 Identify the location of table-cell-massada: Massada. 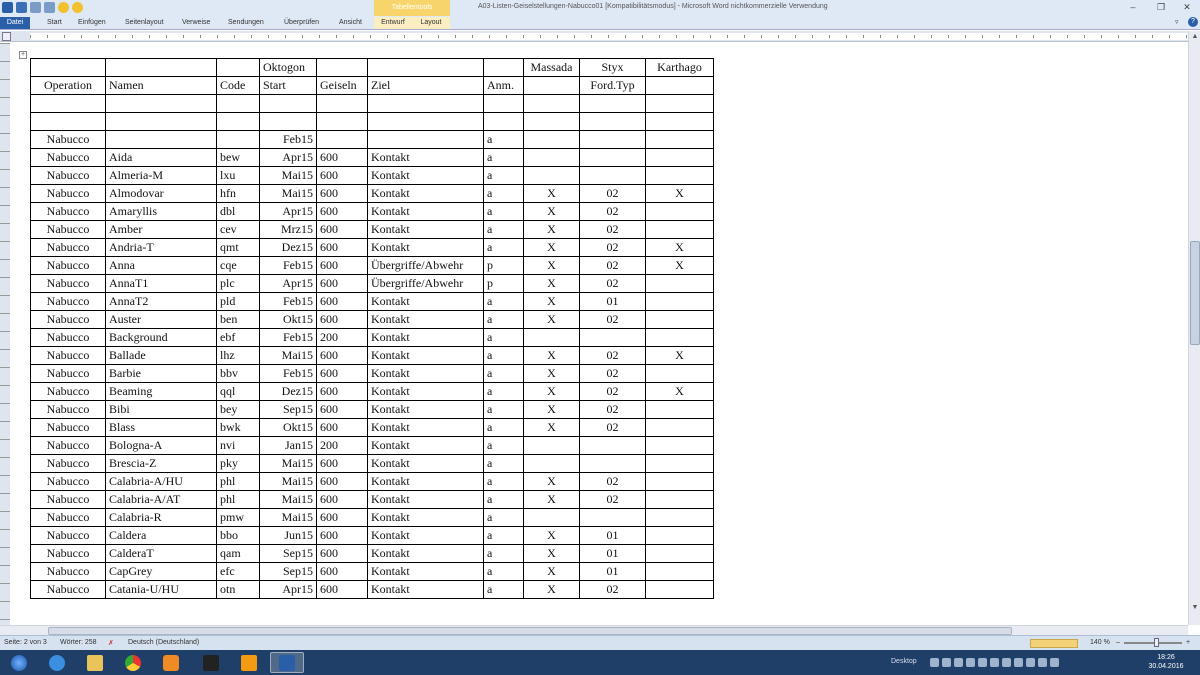
(551, 67).